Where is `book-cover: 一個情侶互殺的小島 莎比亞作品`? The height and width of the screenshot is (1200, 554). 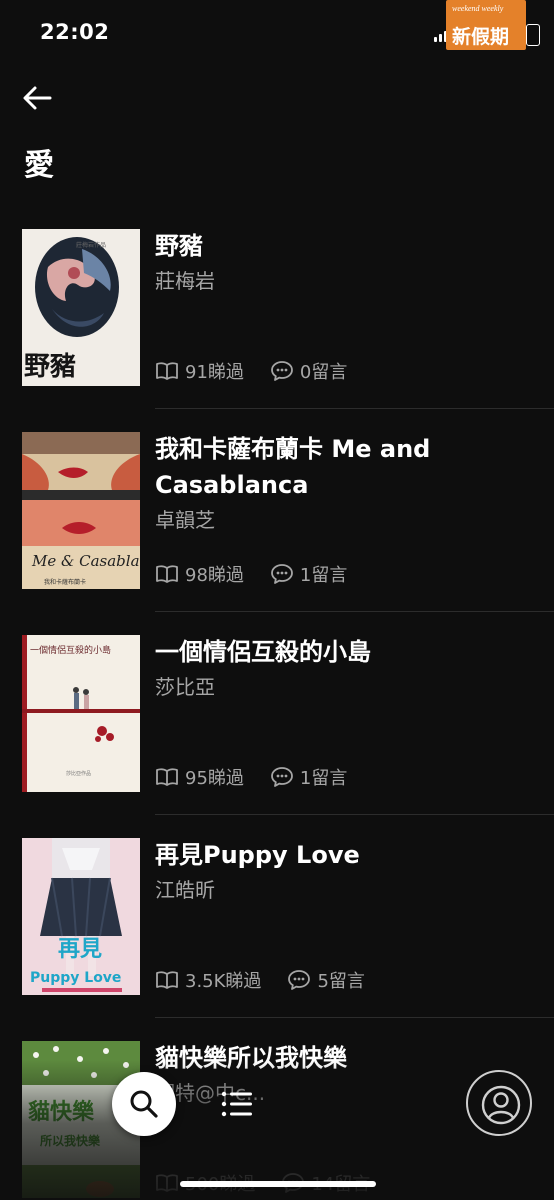 book-cover: 一個情侶互殺的小島 莎比亞作品 is located at coordinates (81, 713).